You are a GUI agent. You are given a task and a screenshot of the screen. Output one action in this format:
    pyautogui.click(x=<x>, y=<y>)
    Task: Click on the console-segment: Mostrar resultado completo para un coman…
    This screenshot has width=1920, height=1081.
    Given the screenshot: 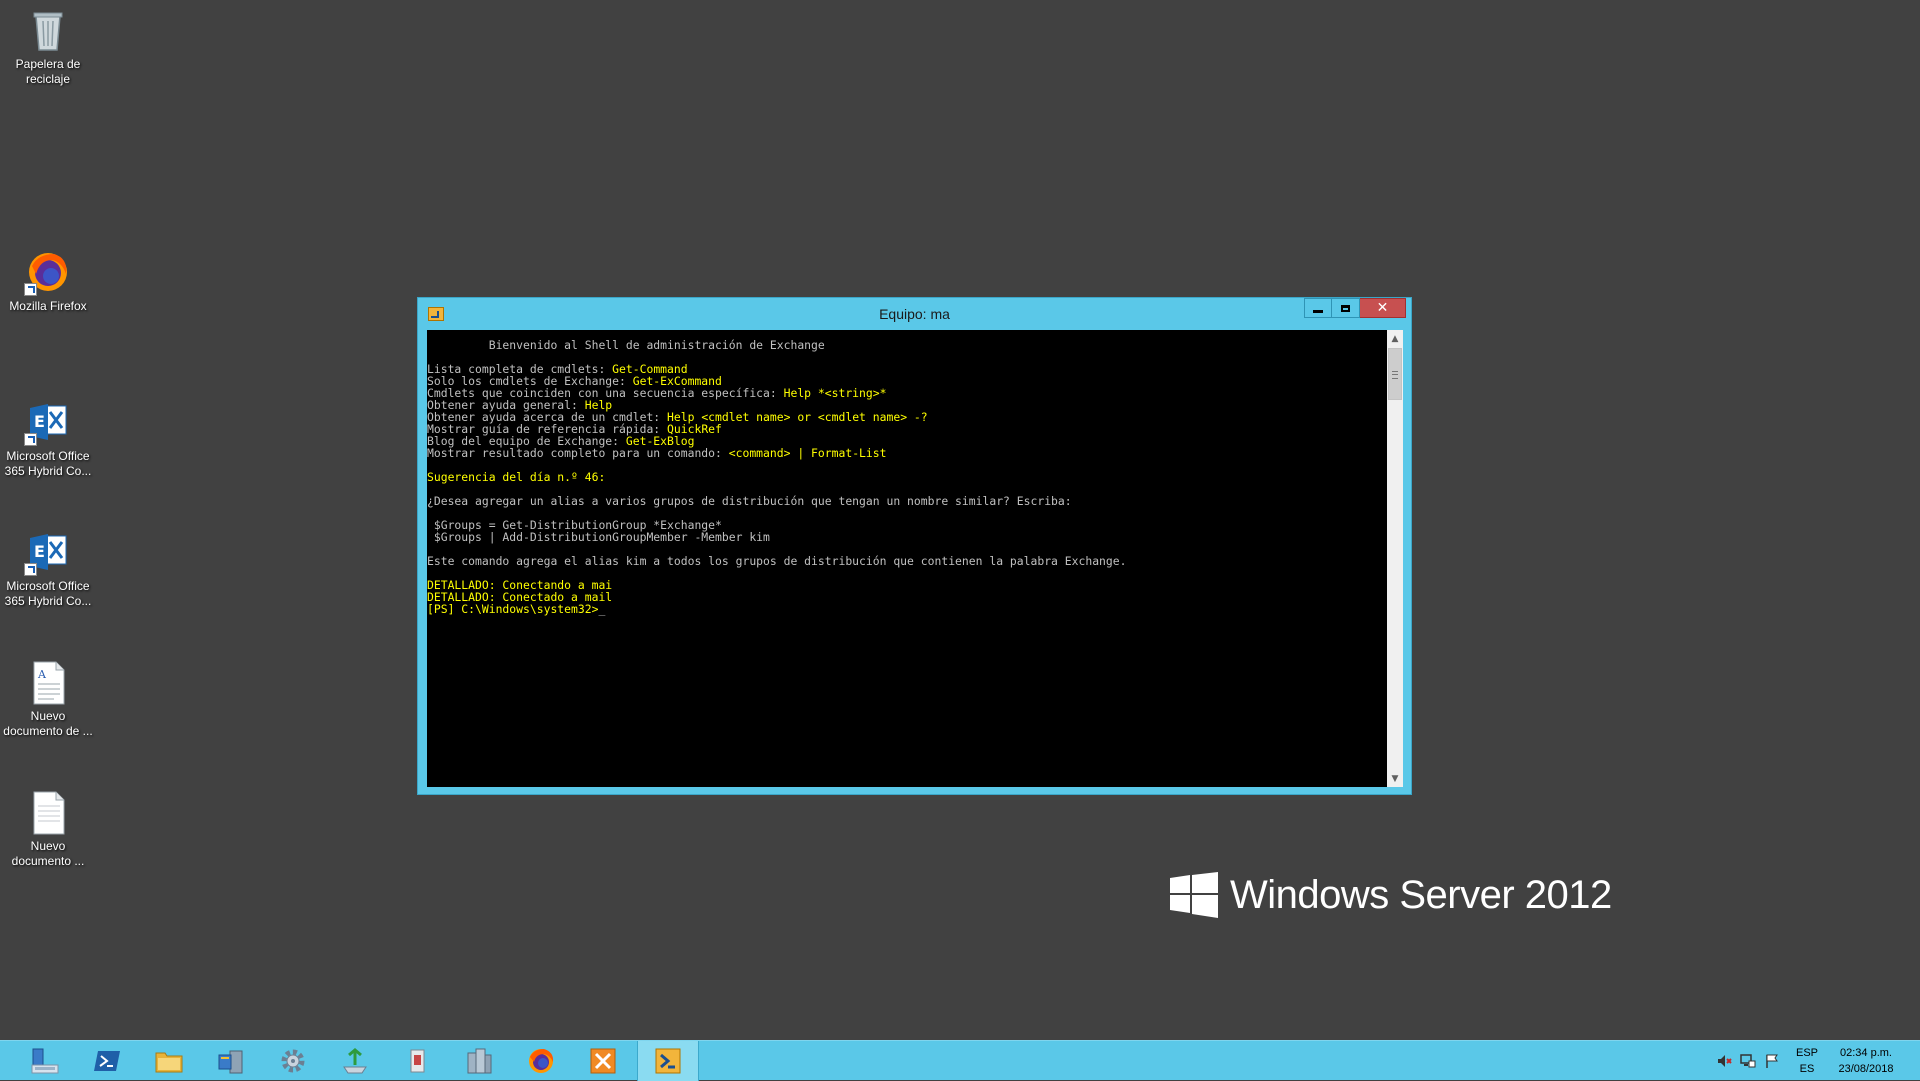 What is the action you would take?
    pyautogui.click(x=578, y=453)
    